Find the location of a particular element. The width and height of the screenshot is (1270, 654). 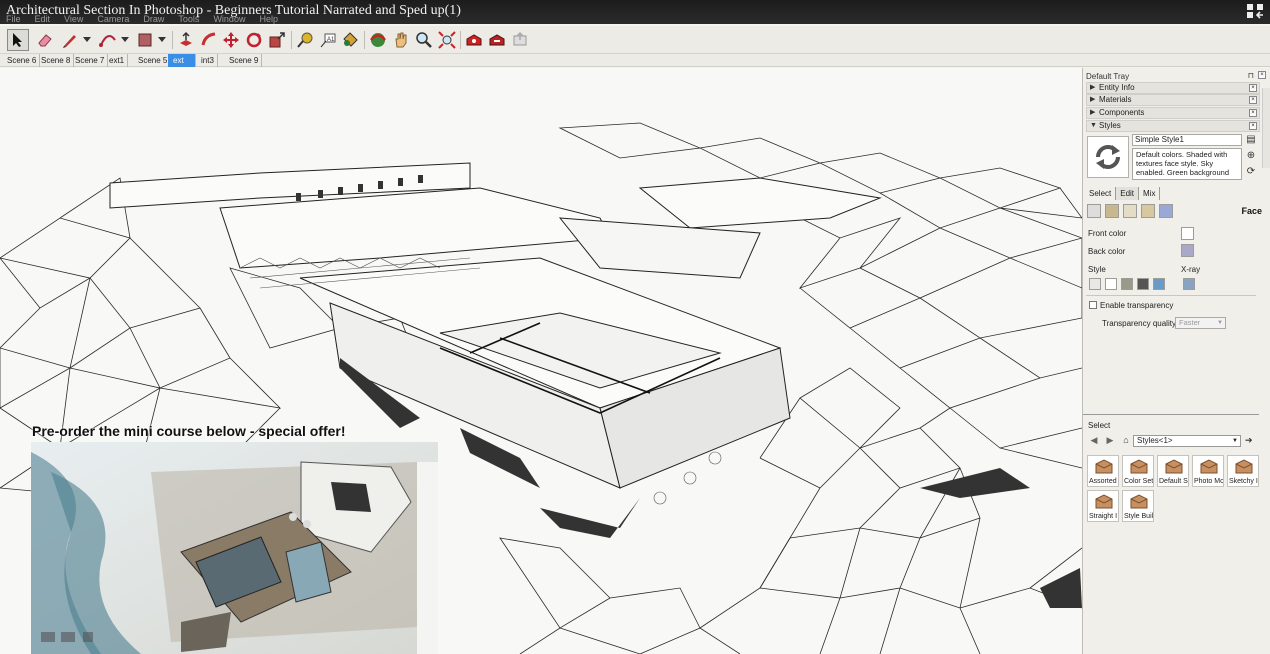

details-arrow-icon: ➔ is located at coordinates (1251, 441).